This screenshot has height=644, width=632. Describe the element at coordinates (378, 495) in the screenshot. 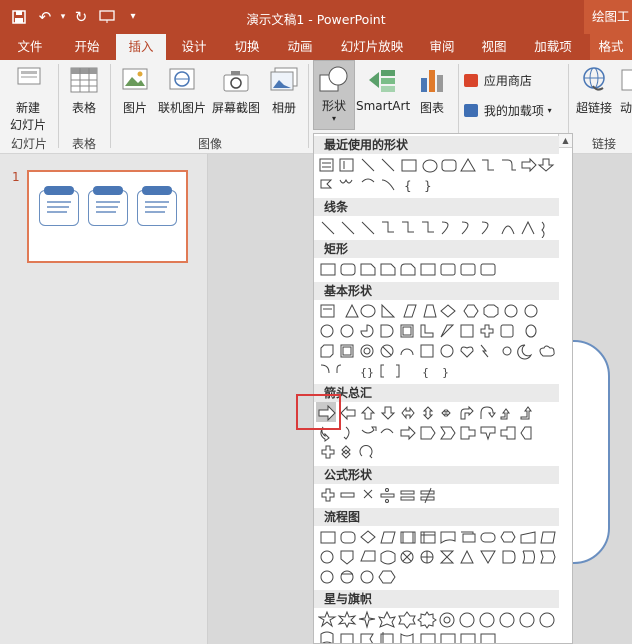

I see `equation-shapes-icon` at that location.